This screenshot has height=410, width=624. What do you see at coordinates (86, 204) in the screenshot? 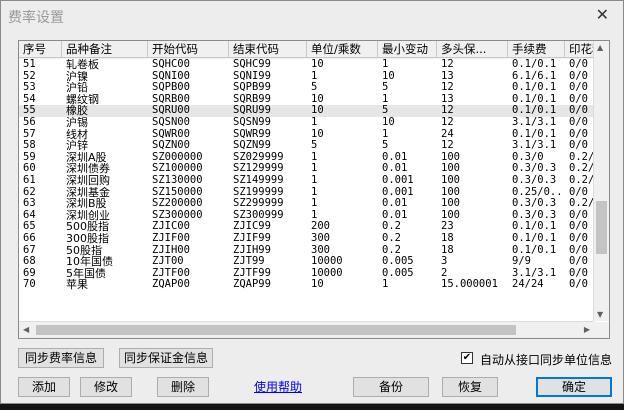
I see `cell-variety: 深圳B股` at bounding box center [86, 204].